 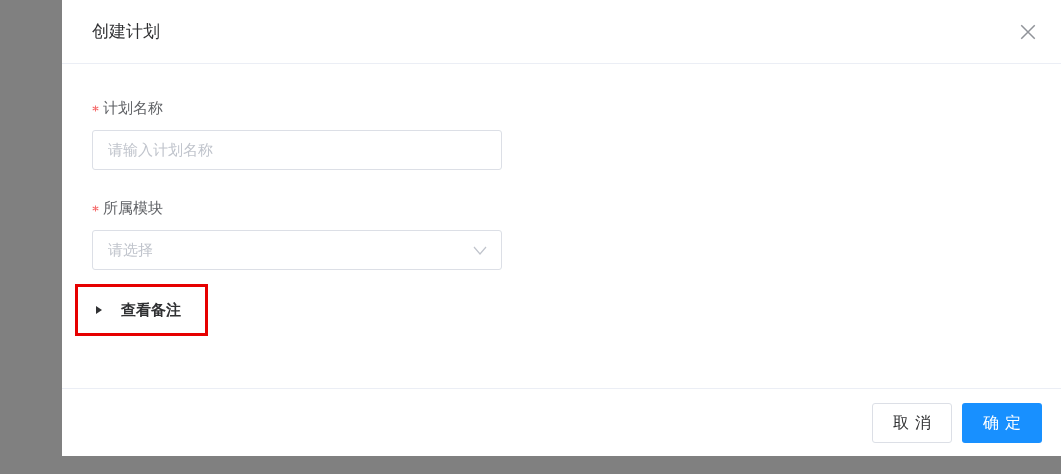 What do you see at coordinates (130, 250) in the screenshot?
I see `select-placeholder: 请选择` at bounding box center [130, 250].